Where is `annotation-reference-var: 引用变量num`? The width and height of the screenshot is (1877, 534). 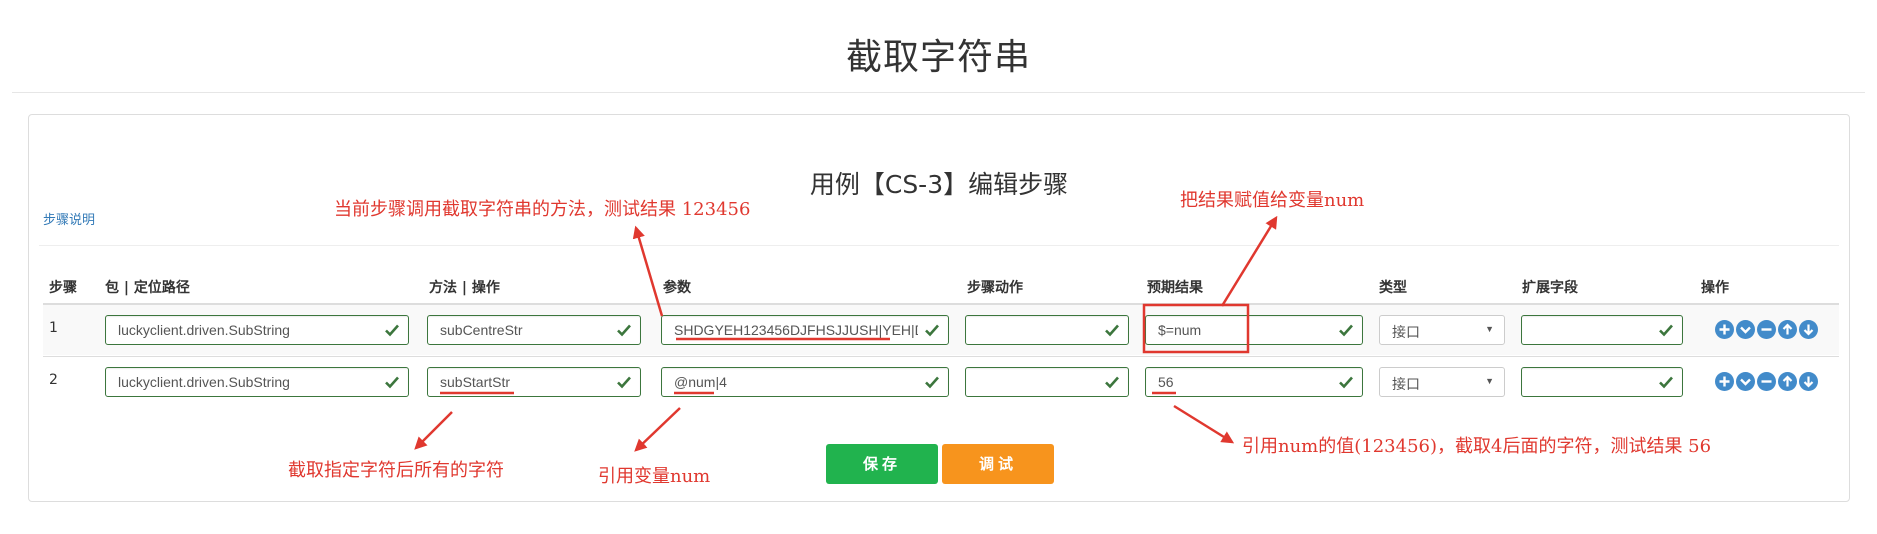
annotation-reference-var: 引用变量num is located at coordinates (654, 476).